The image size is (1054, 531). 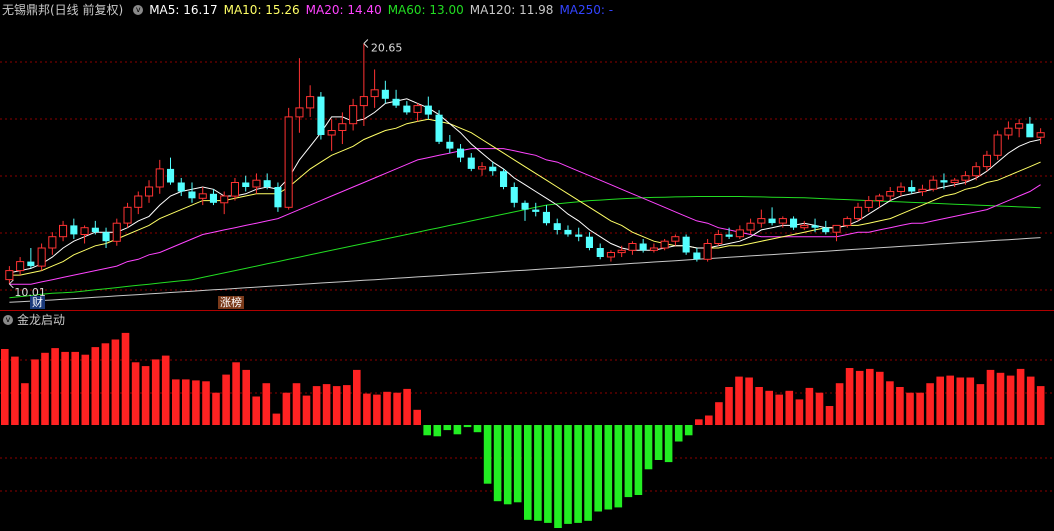 What do you see at coordinates (231, 302) in the screenshot?
I see `limit-up-tag: 涨榜` at bounding box center [231, 302].